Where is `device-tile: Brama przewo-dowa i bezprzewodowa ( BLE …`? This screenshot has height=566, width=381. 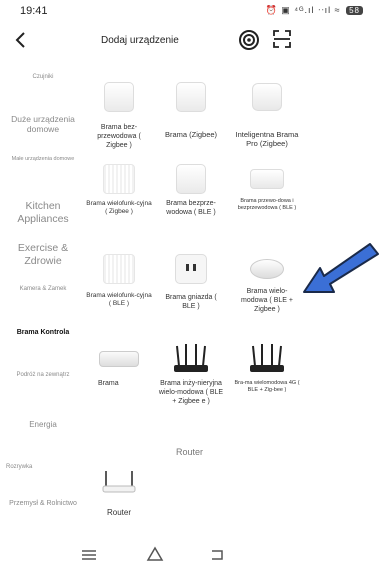
device-tile: Brama przewo-dowa i bezprzewodowa ( BLE … is located at coordinates (267, 200).